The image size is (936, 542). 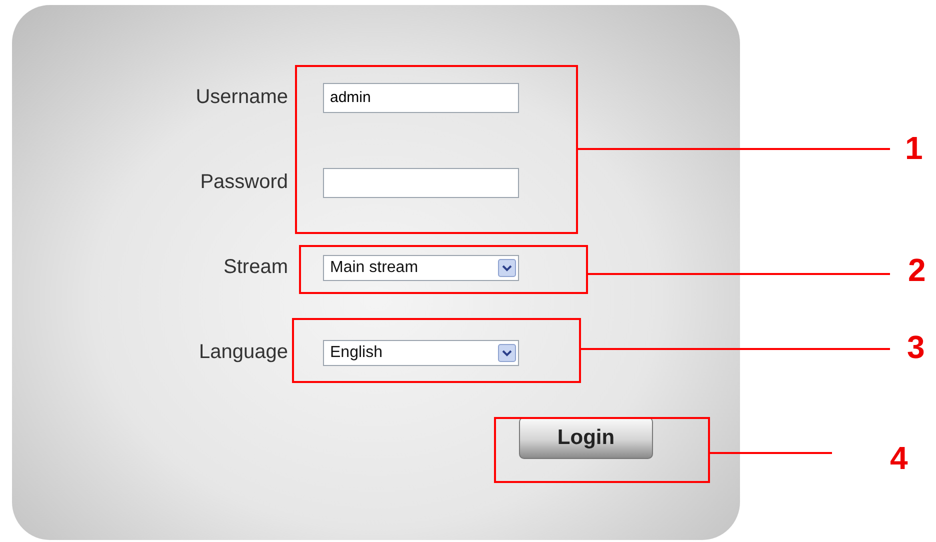 What do you see at coordinates (256, 267) in the screenshot?
I see `field-label: Stream` at bounding box center [256, 267].